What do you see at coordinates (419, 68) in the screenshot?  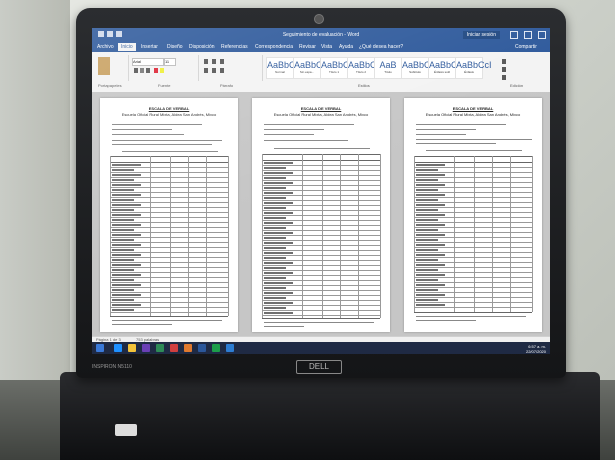 I see `style-subtitle: AaBbCcI Subtítulo` at bounding box center [419, 68].